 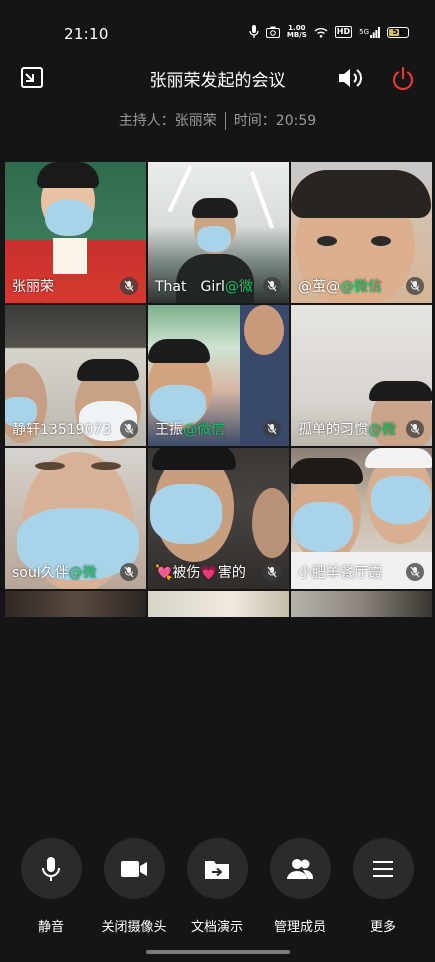 I want to click on more-label: 更多, so click(x=382, y=927).